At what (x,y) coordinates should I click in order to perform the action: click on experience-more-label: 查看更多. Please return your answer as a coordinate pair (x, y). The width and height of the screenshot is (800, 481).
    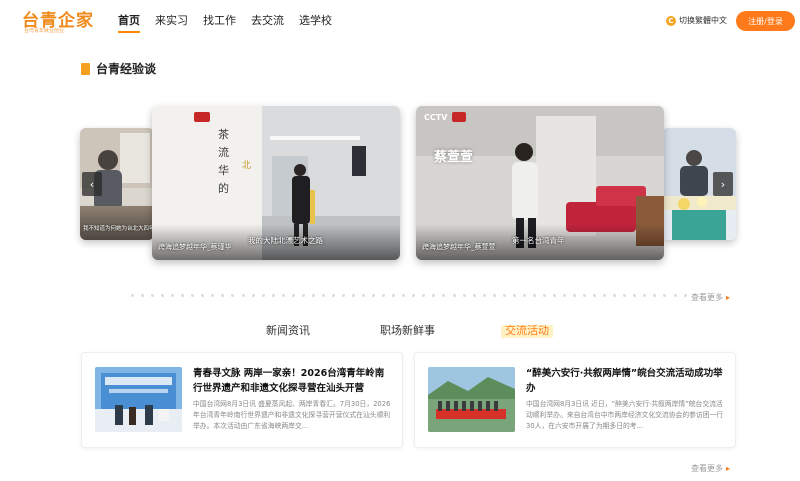
    Looking at the image, I should click on (707, 297).